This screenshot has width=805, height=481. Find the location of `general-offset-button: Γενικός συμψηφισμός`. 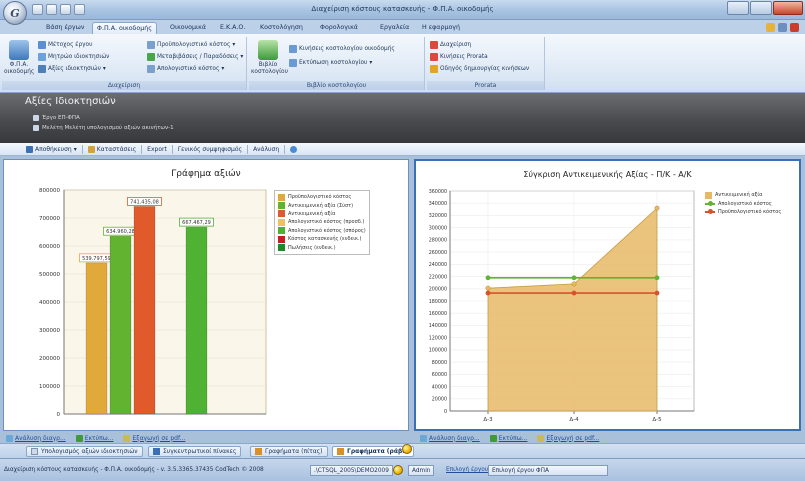

general-offset-button: Γενικός συμψηφισμός is located at coordinates (210, 149).